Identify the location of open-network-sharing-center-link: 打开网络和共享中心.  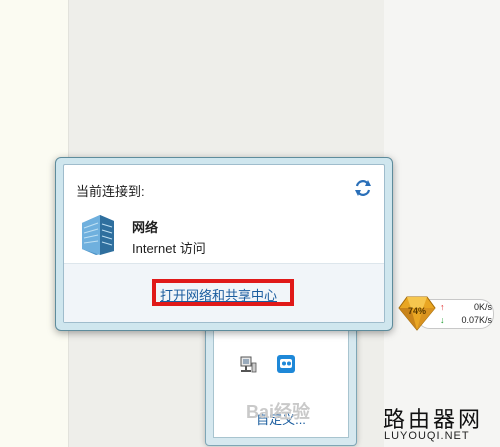
(218, 294).